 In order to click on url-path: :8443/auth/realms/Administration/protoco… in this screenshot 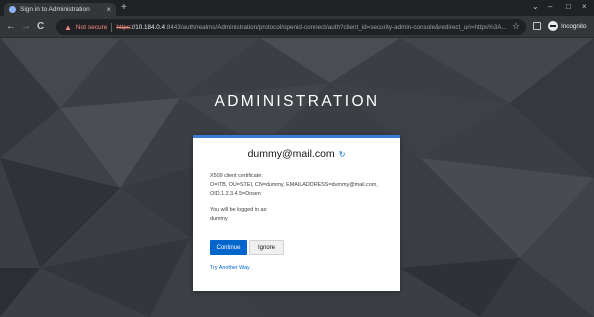, I will do `click(336, 27)`.